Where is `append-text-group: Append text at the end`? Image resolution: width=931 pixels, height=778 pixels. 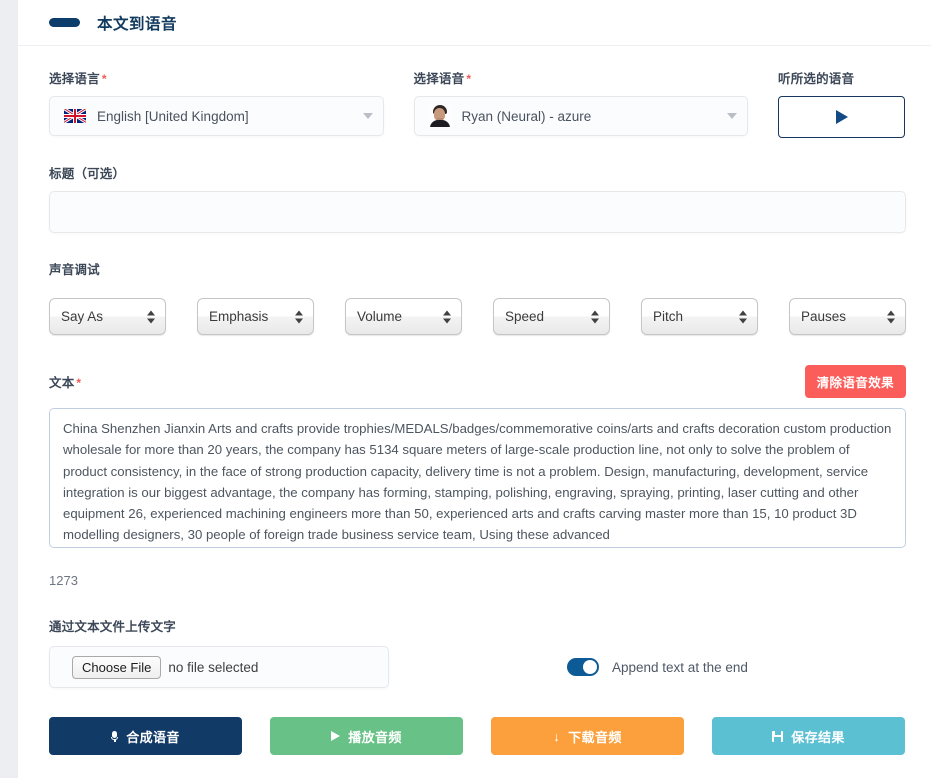
append-text-group: Append text at the end is located at coordinates (657, 667).